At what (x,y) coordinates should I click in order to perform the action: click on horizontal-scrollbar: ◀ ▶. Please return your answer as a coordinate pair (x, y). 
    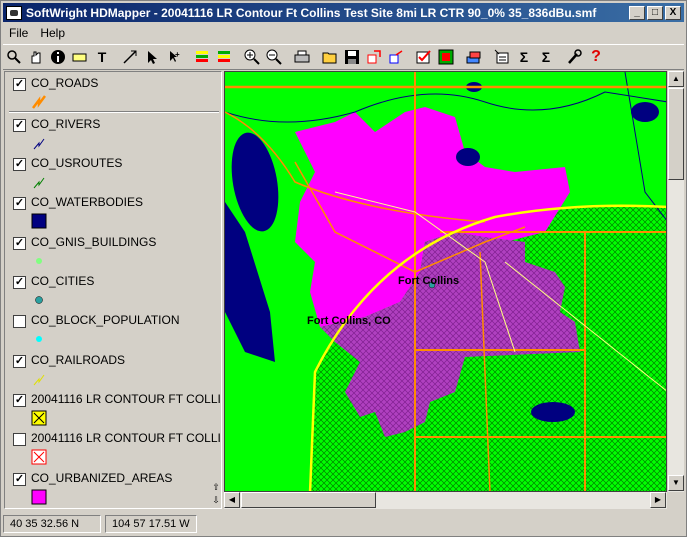
    Looking at the image, I should click on (445, 500).